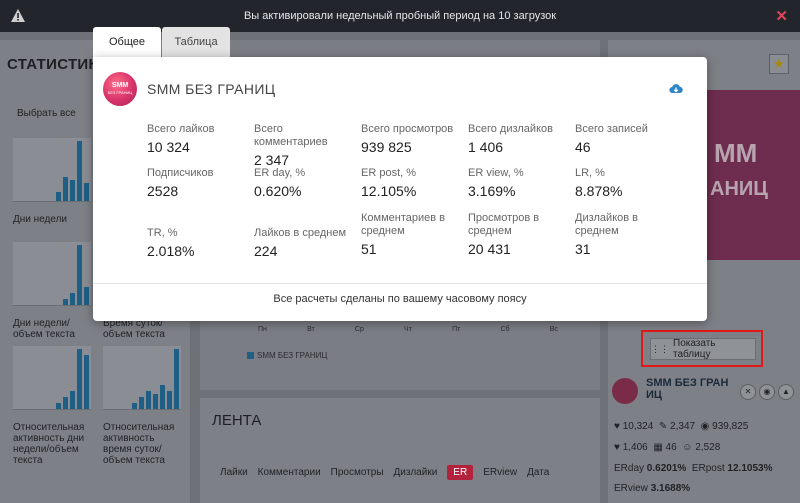  Describe the element at coordinates (671, 447) in the screenshot. I see `posts-count: 46` at that location.